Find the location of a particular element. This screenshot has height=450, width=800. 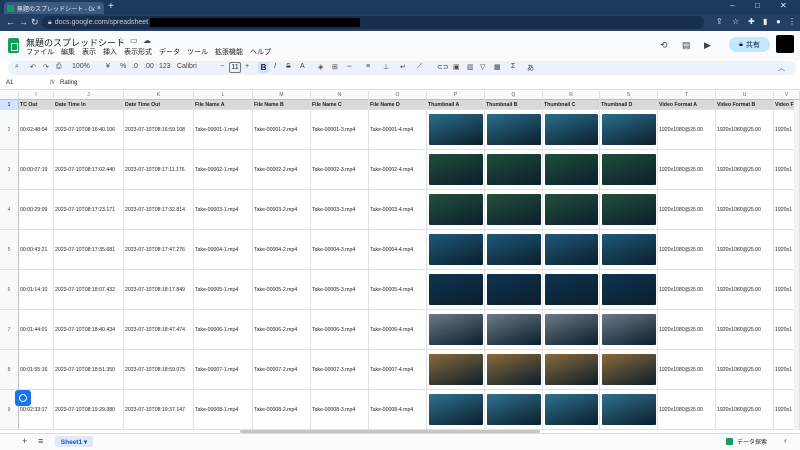

corner-select-all is located at coordinates (9, 95).